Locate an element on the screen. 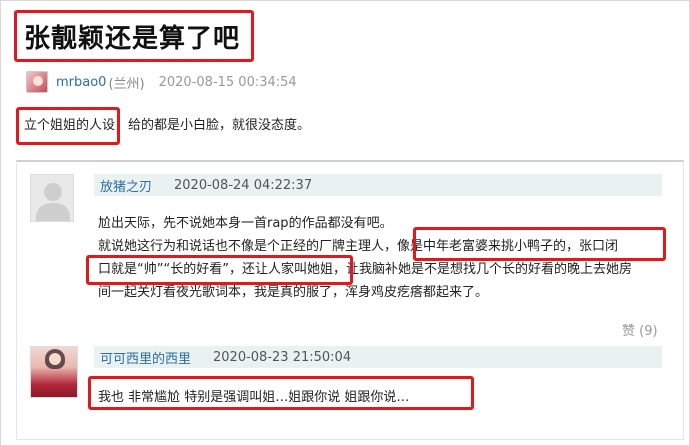 Image resolution: width=690 pixels, height=446 pixels. like-button: 赞 (9) is located at coordinates (640, 329).